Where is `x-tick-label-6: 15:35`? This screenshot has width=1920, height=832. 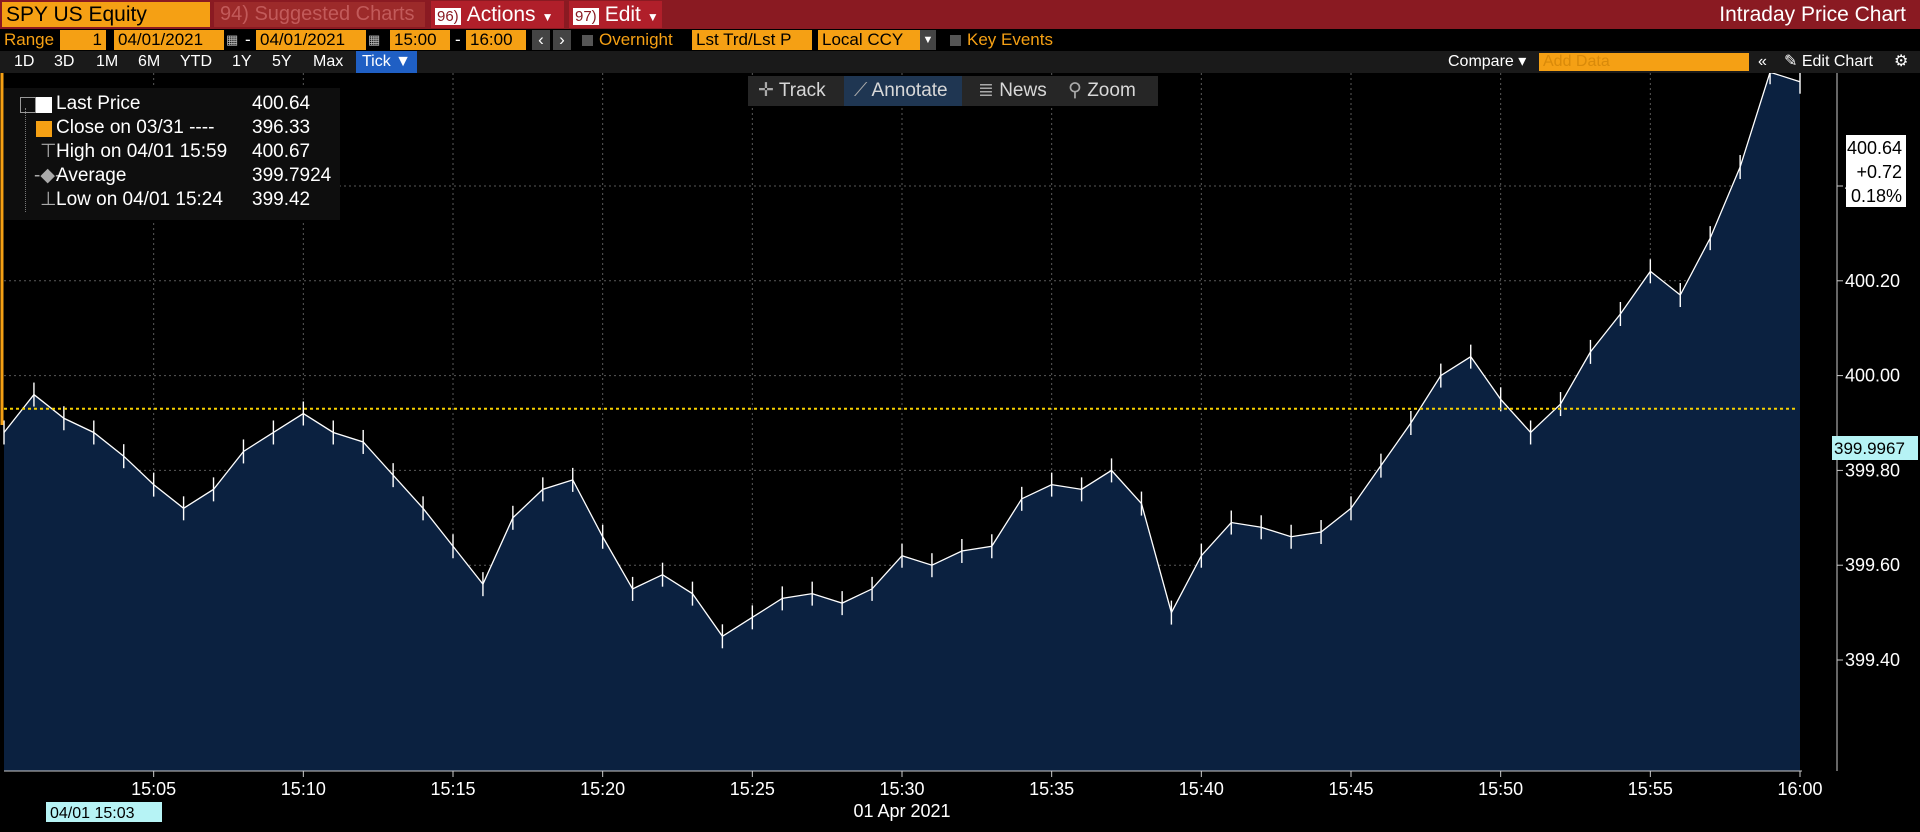
x-tick-label-6: 15:35 is located at coordinates (1051, 789).